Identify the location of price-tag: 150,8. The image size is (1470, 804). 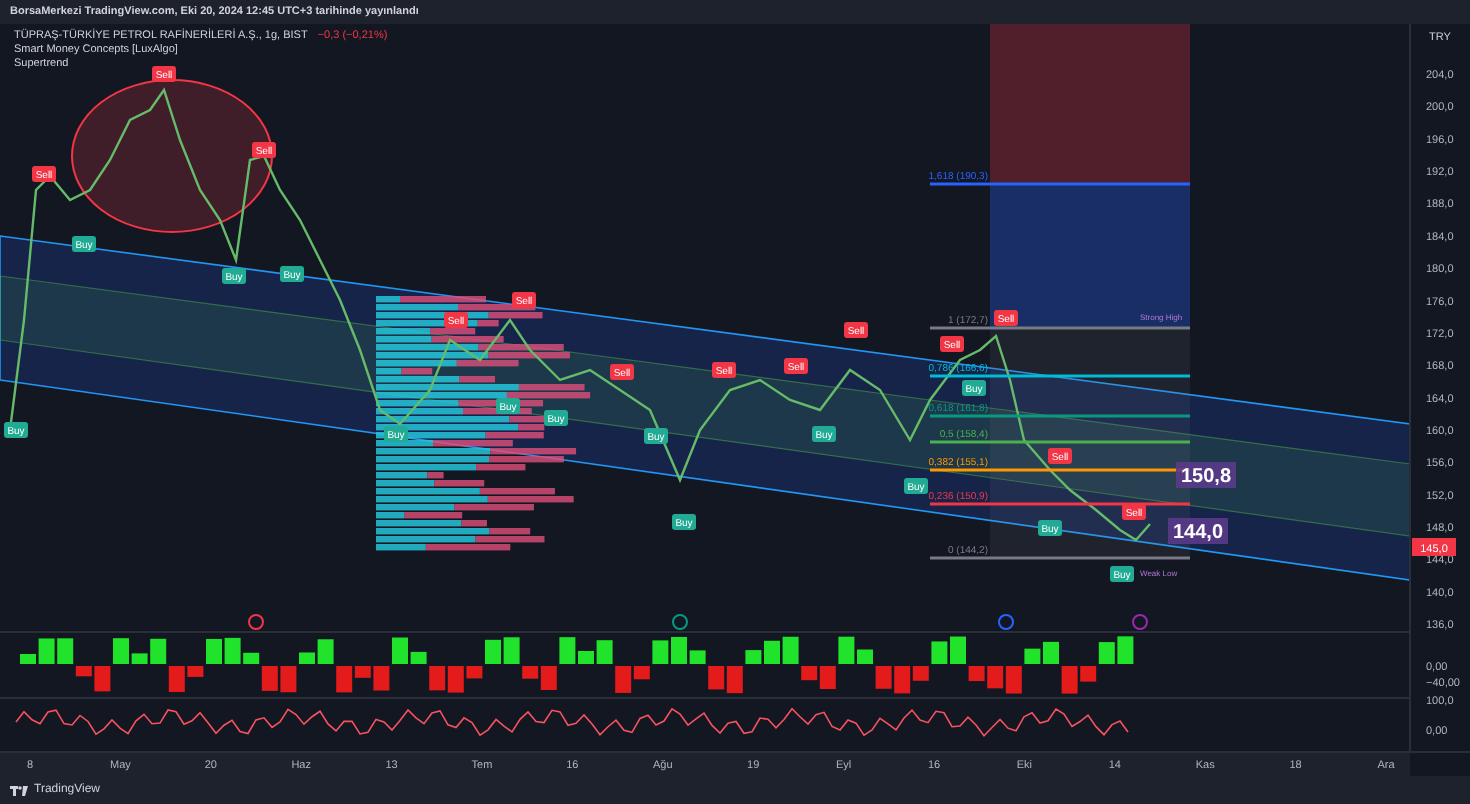
(1206, 475).